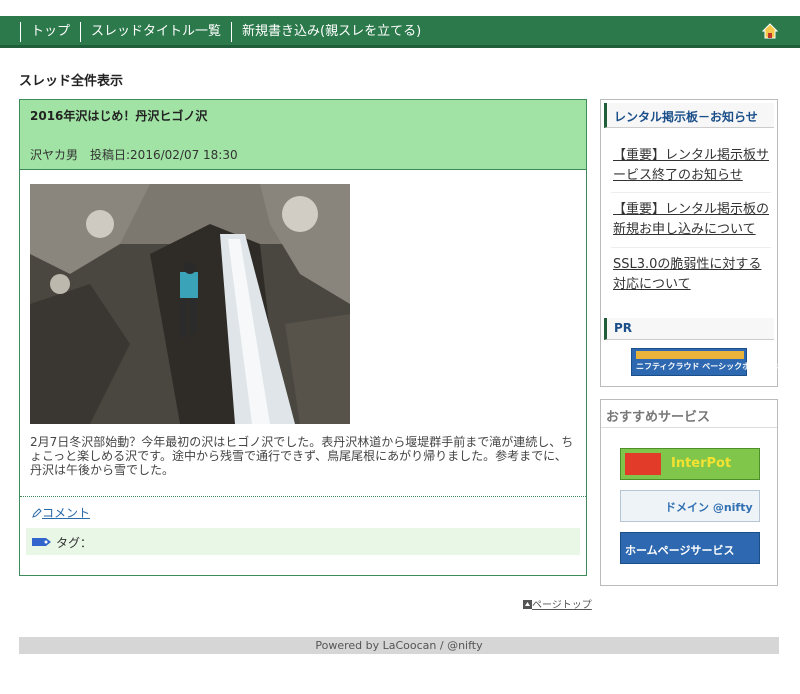  Describe the element at coordinates (190, 304) in the screenshot. I see `post-photo` at that location.